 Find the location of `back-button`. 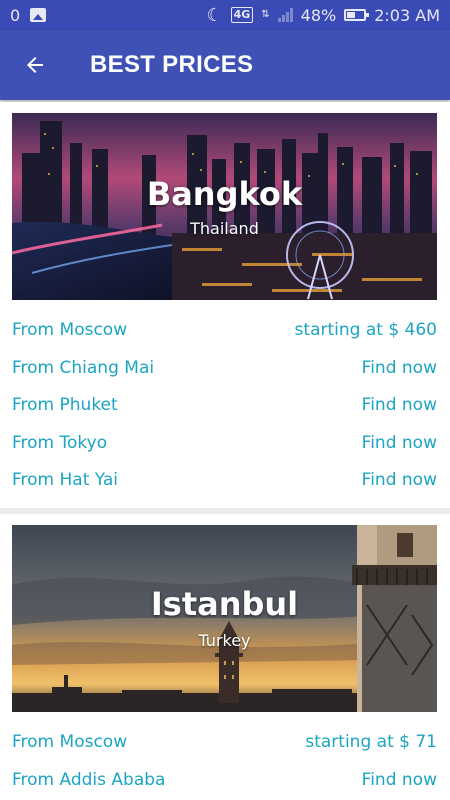

back-button is located at coordinates (35, 65).